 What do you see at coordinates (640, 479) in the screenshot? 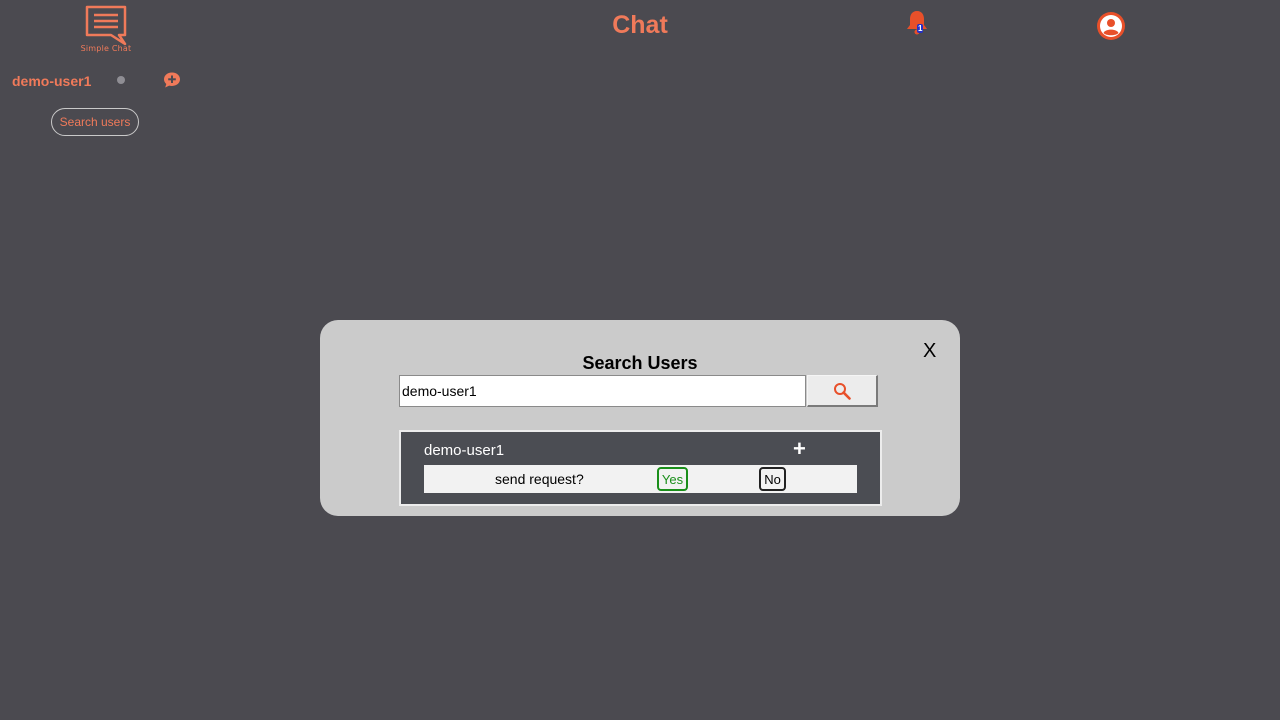
I see `send-request-confirm: send request? Yes No` at bounding box center [640, 479].